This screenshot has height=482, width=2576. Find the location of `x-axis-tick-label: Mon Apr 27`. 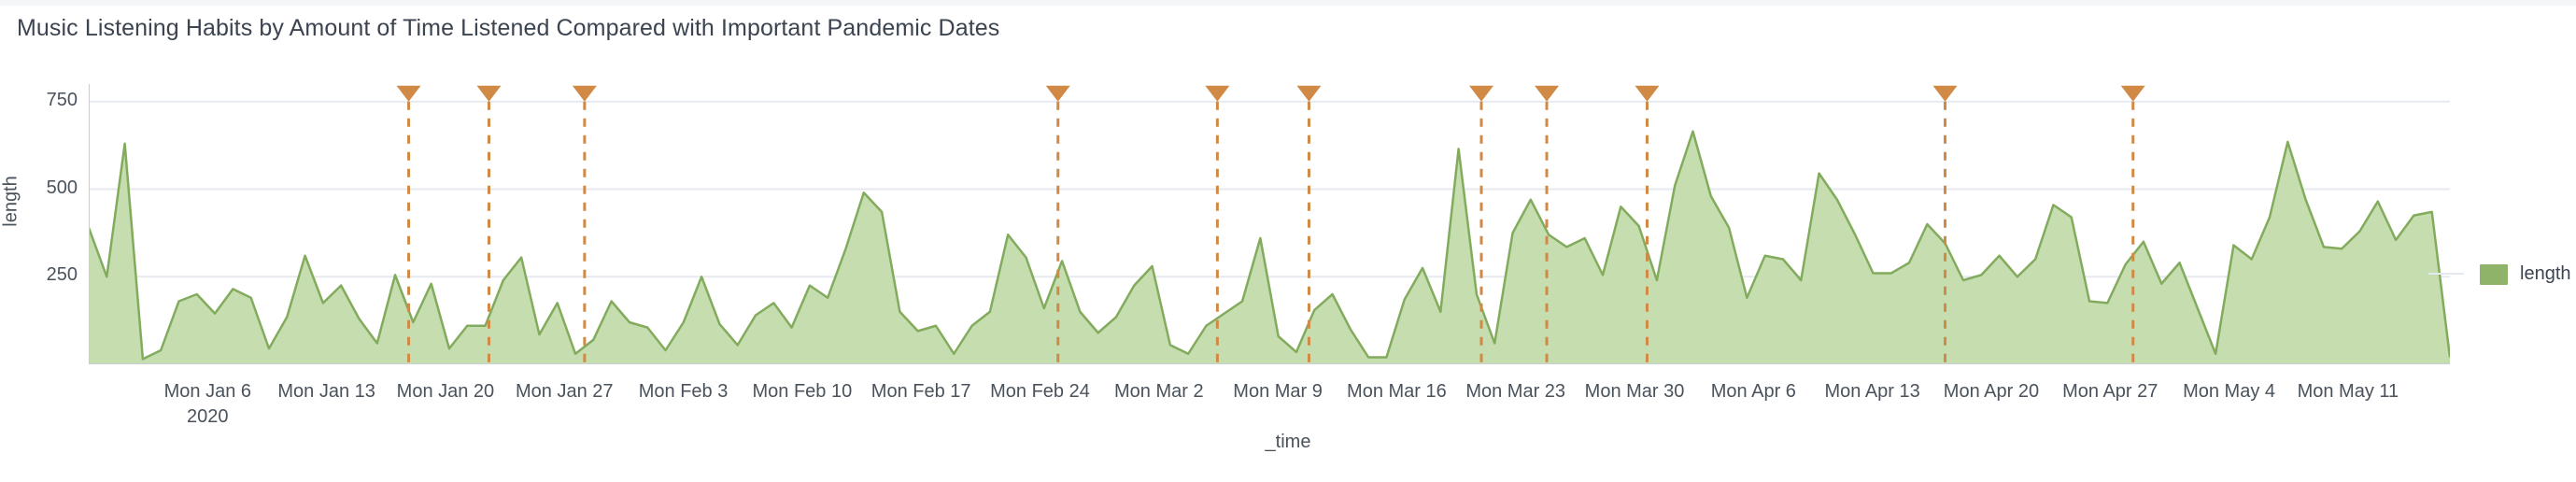

x-axis-tick-label: Mon Apr 27 is located at coordinates (2110, 391).